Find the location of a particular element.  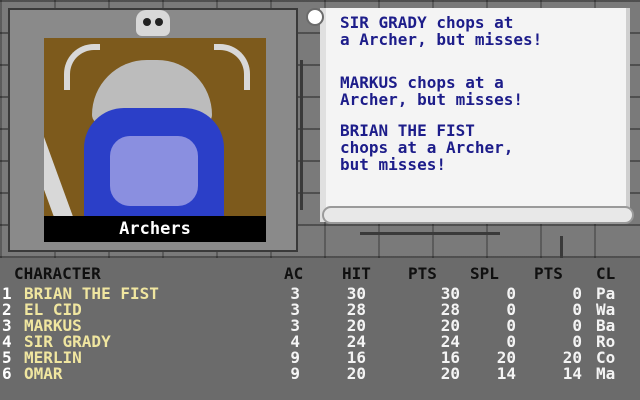

message-line-1: SIR GRADY chops at a Archer, but misses! is located at coordinates (441, 31).